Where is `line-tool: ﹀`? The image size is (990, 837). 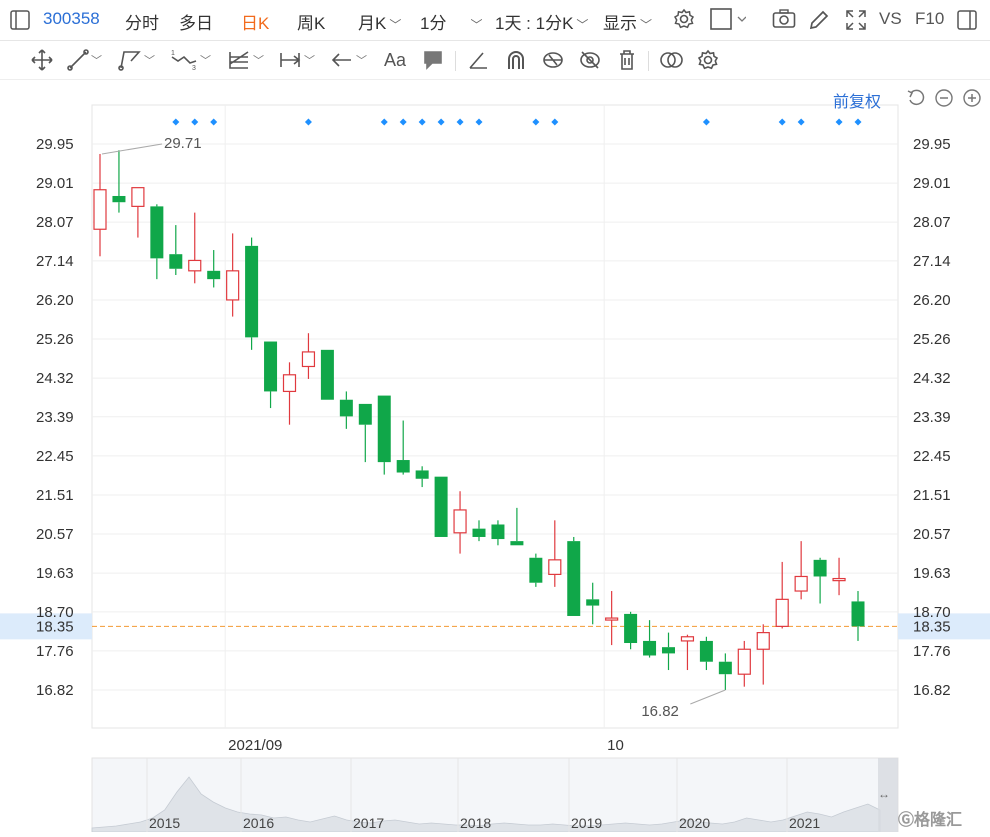 line-tool: ﹀ is located at coordinates (84, 60).